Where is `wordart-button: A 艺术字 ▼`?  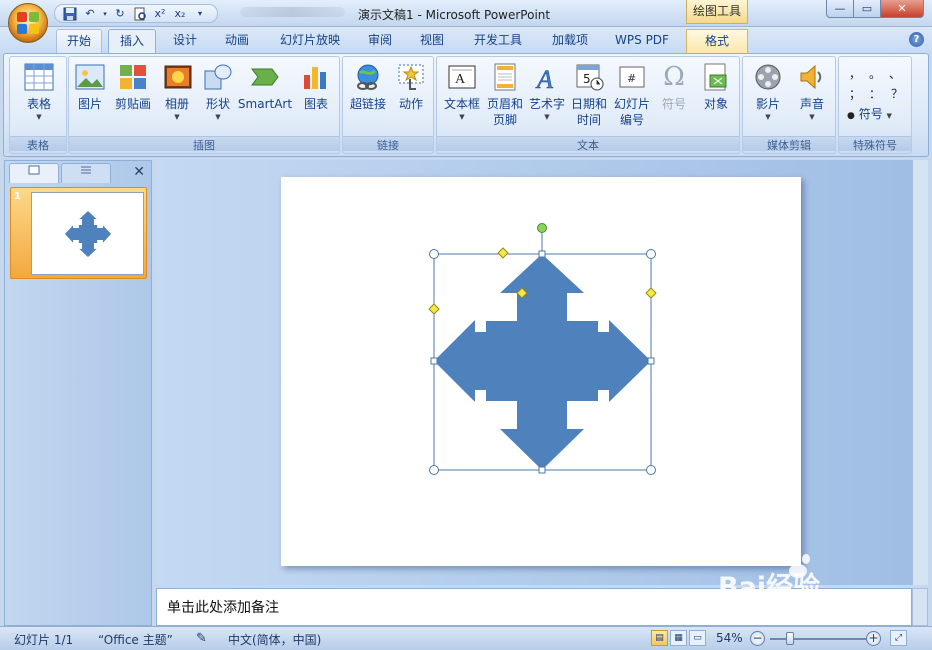 wordart-button: A 艺术字 ▼ is located at coordinates (547, 97).